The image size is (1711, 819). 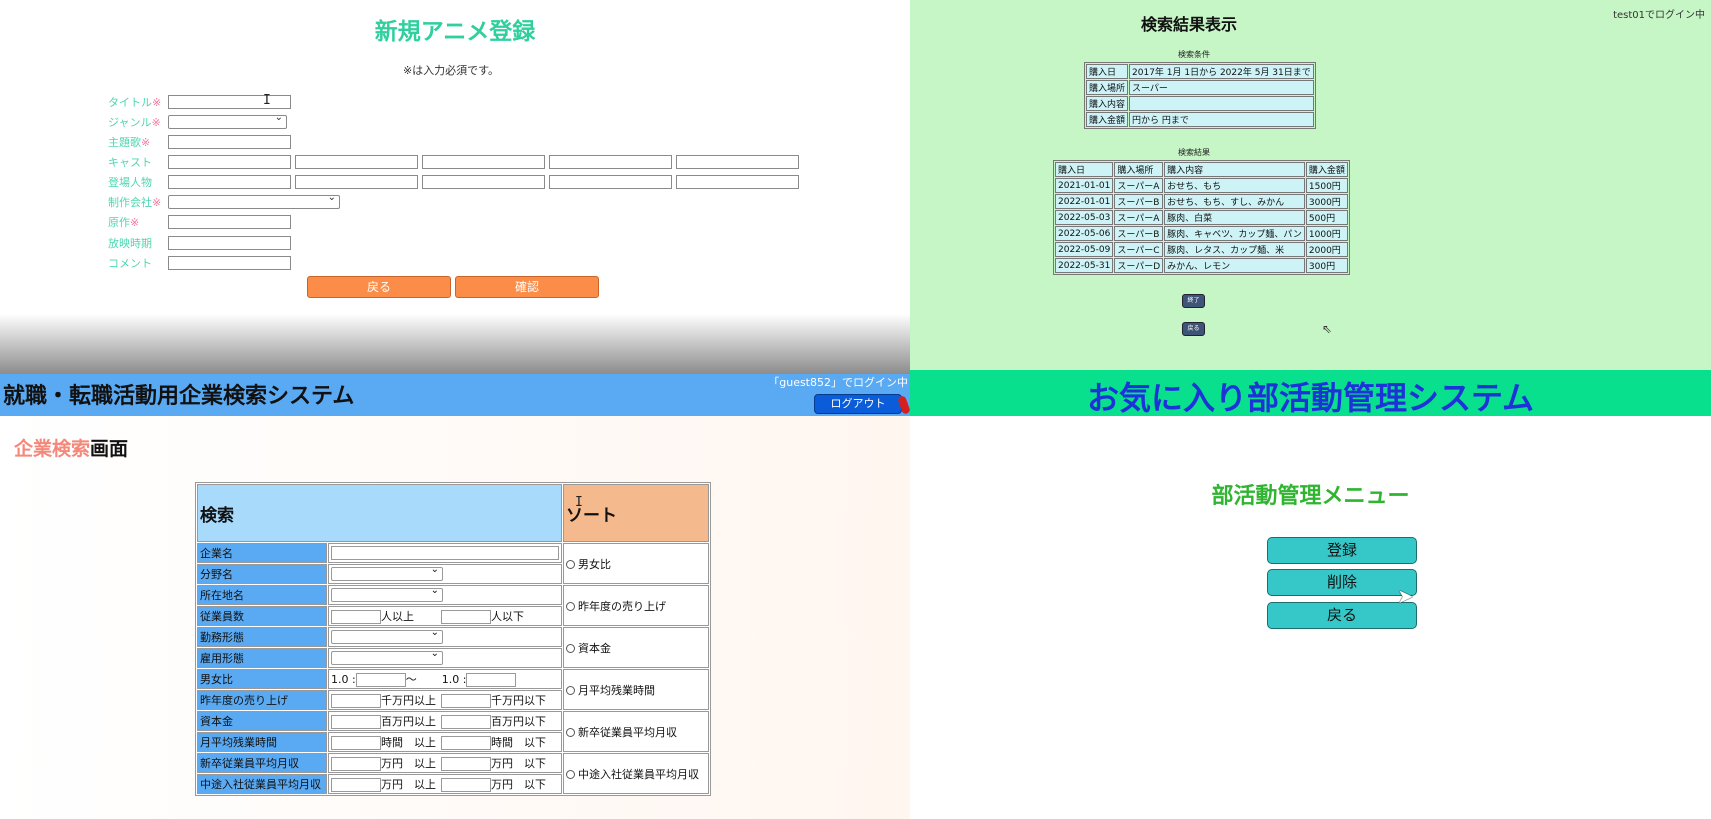 I want to click on table-row: 新卒従業員平均月収 万円 以上 万円 以下 中途入社従業員平均月収, so click(x=453, y=773).